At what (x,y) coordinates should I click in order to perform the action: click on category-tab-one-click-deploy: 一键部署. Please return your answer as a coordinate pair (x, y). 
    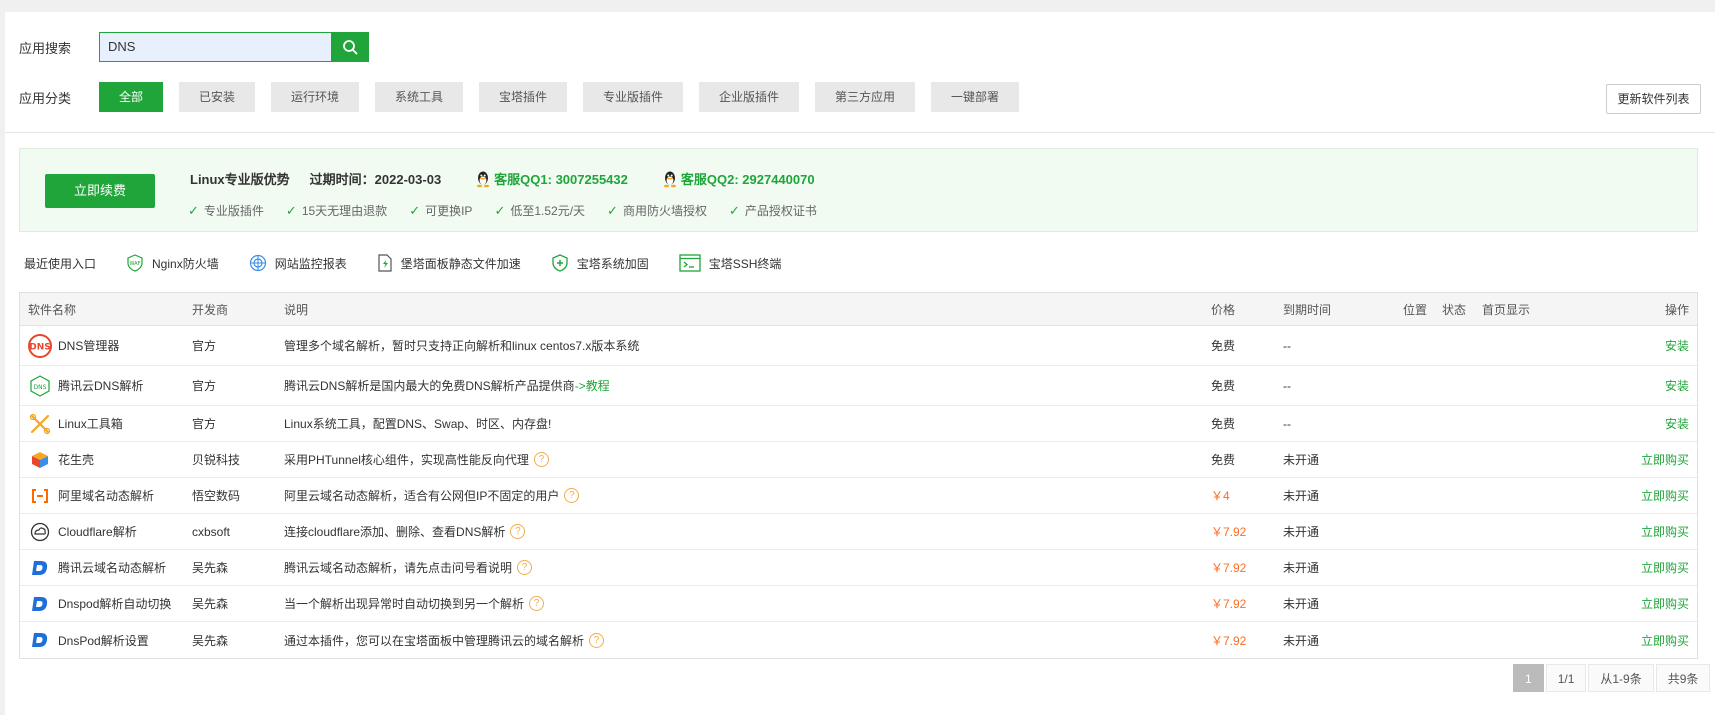
    Looking at the image, I should click on (975, 97).